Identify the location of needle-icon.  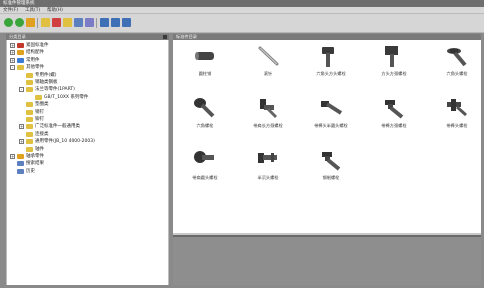
(268, 56).